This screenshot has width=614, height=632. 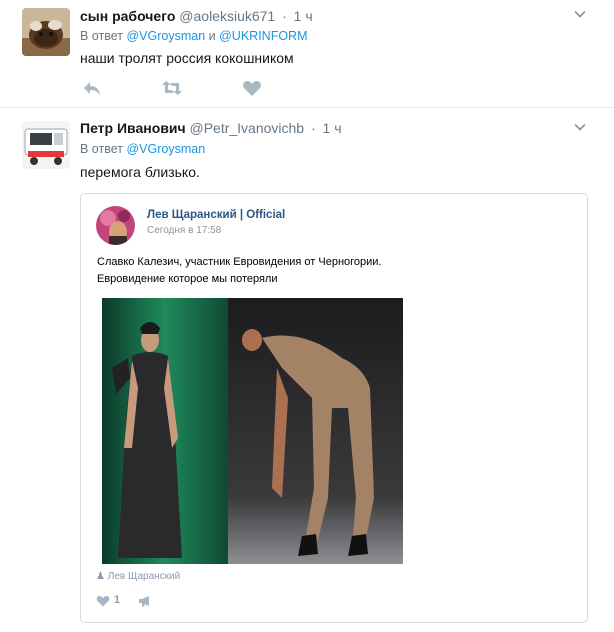 What do you see at coordinates (145, 601) in the screenshot?
I see `megaphone-icon` at bounding box center [145, 601].